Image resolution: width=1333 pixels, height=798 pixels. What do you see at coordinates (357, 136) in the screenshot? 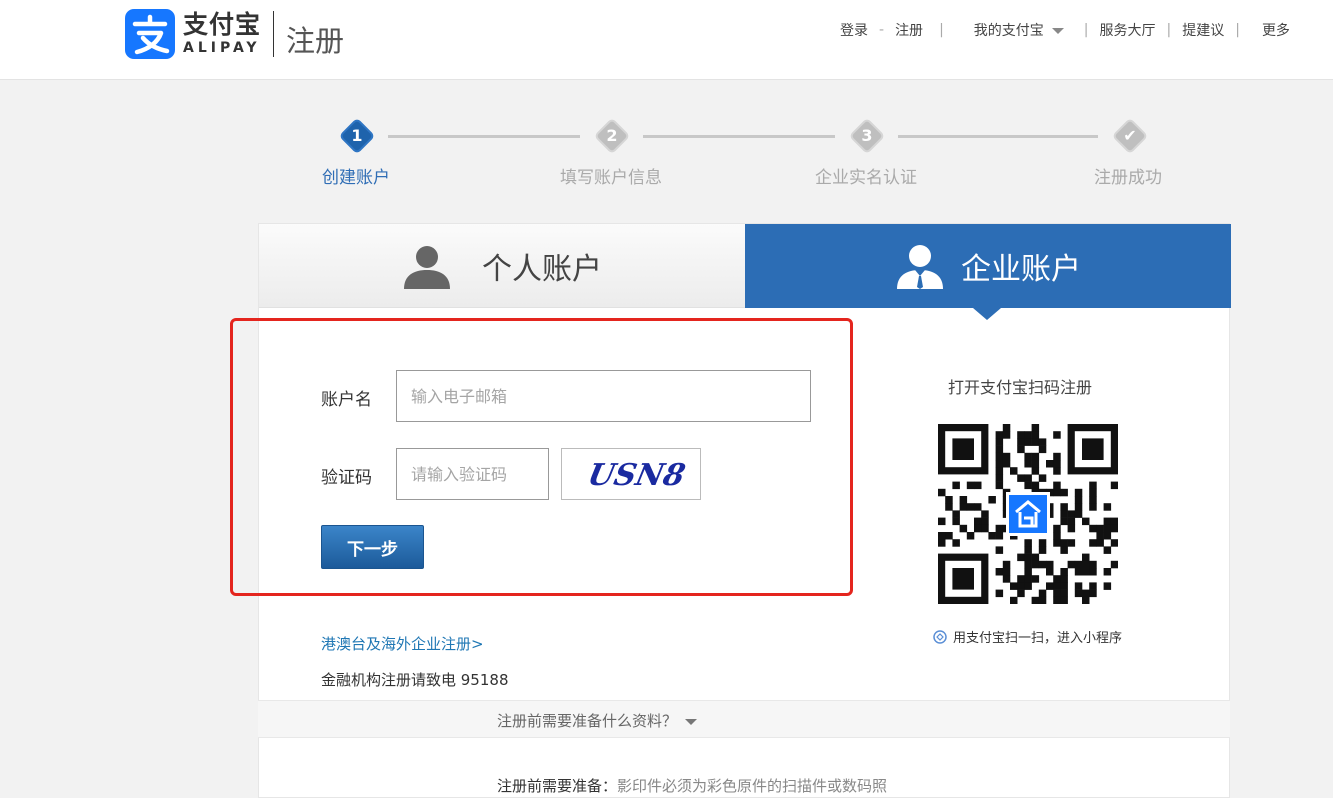
I see `step-1-icon: 1` at bounding box center [357, 136].